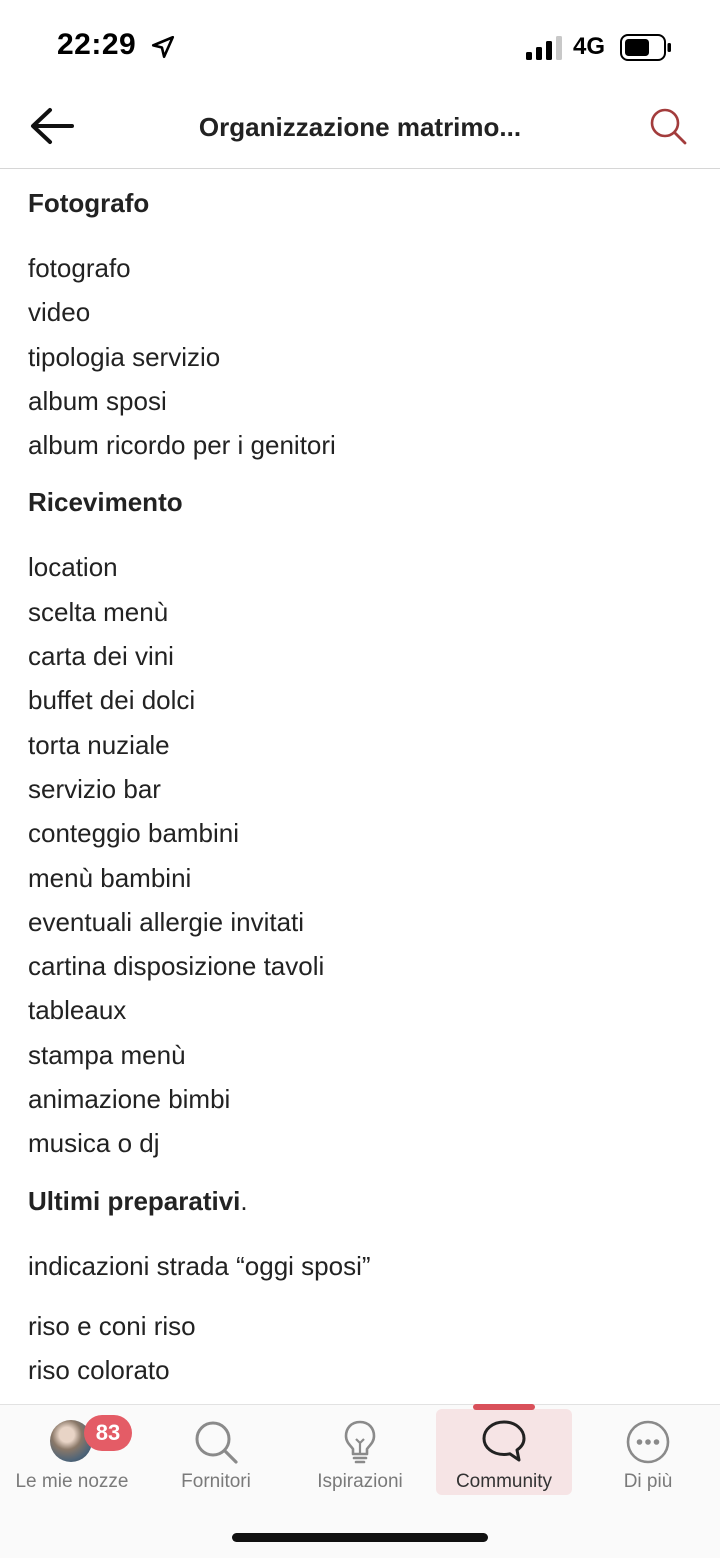  What do you see at coordinates (504, 1407) in the screenshot?
I see `active-tab-indicator` at bounding box center [504, 1407].